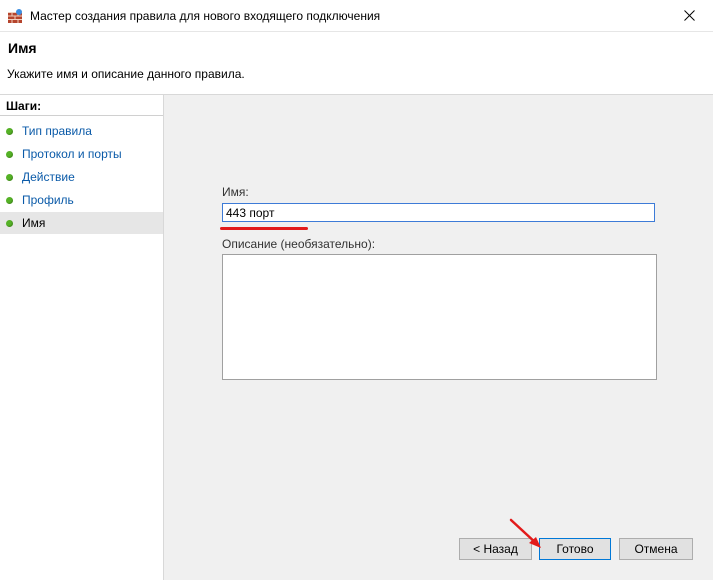 The image size is (713, 580). Describe the element at coordinates (235, 192) in the screenshot. I see `name-label: Имя:` at that location.